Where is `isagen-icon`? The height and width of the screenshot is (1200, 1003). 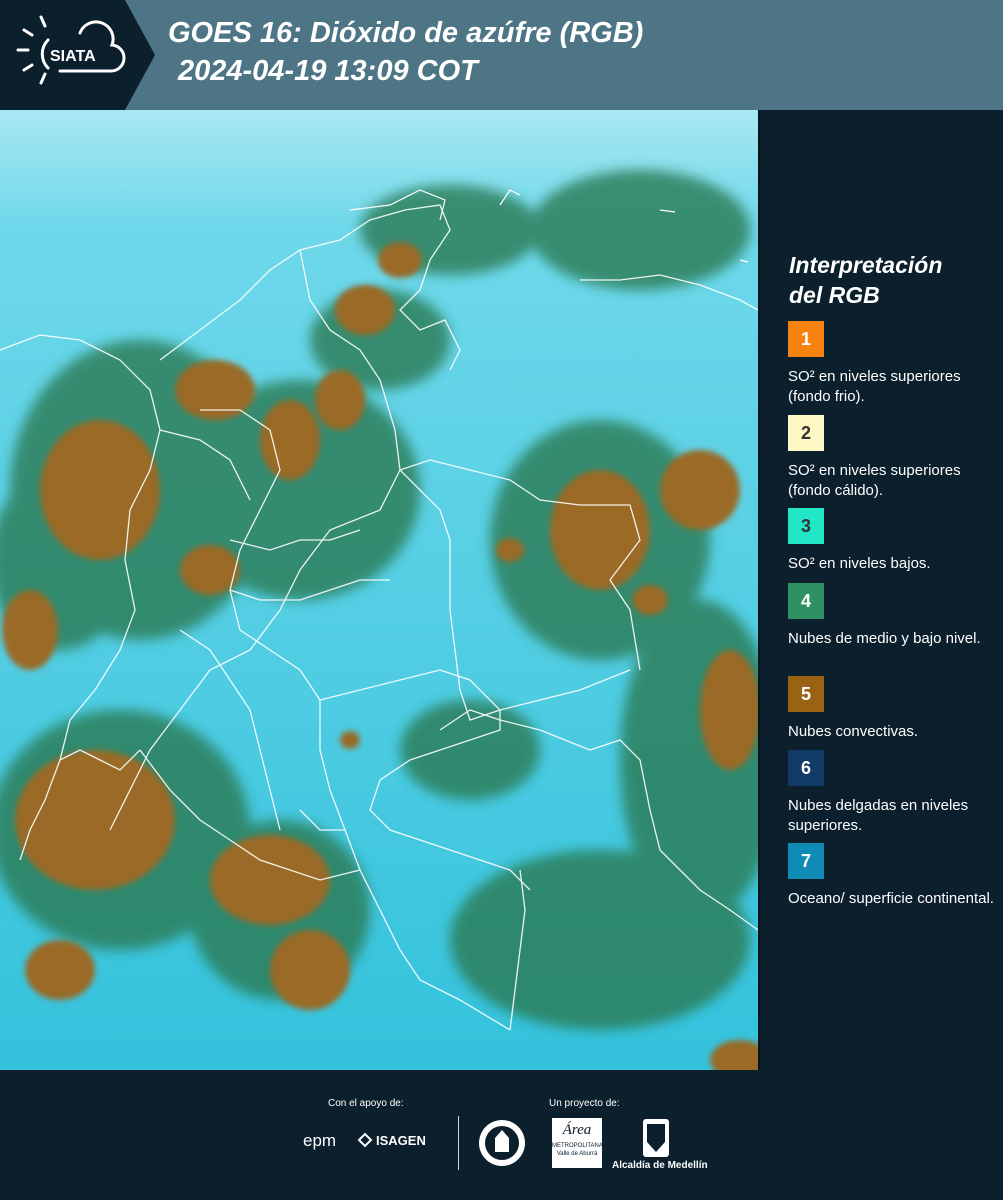 isagen-icon is located at coordinates (365, 1140).